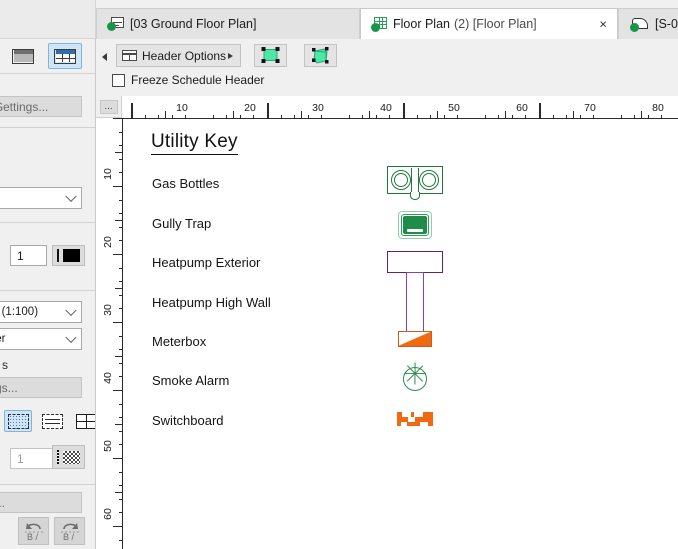  What do you see at coordinates (104, 57) in the screenshot?
I see `collapse-toolbar-button` at bounding box center [104, 57].